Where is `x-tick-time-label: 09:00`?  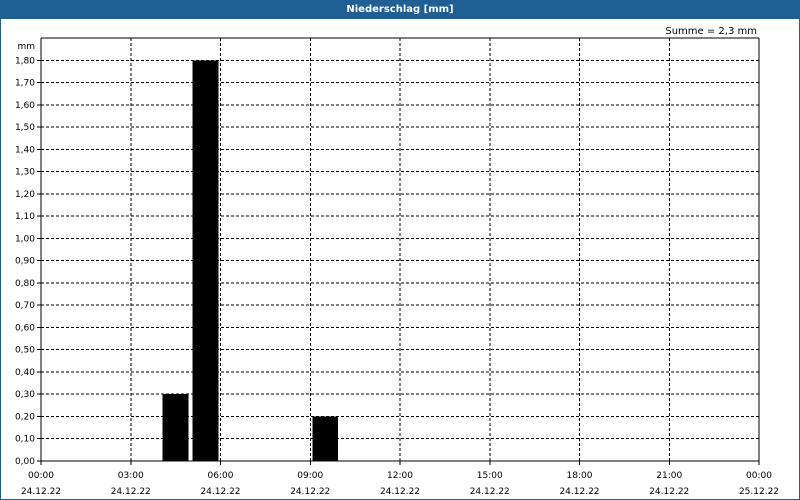
x-tick-time-label: 09:00 is located at coordinates (310, 476).